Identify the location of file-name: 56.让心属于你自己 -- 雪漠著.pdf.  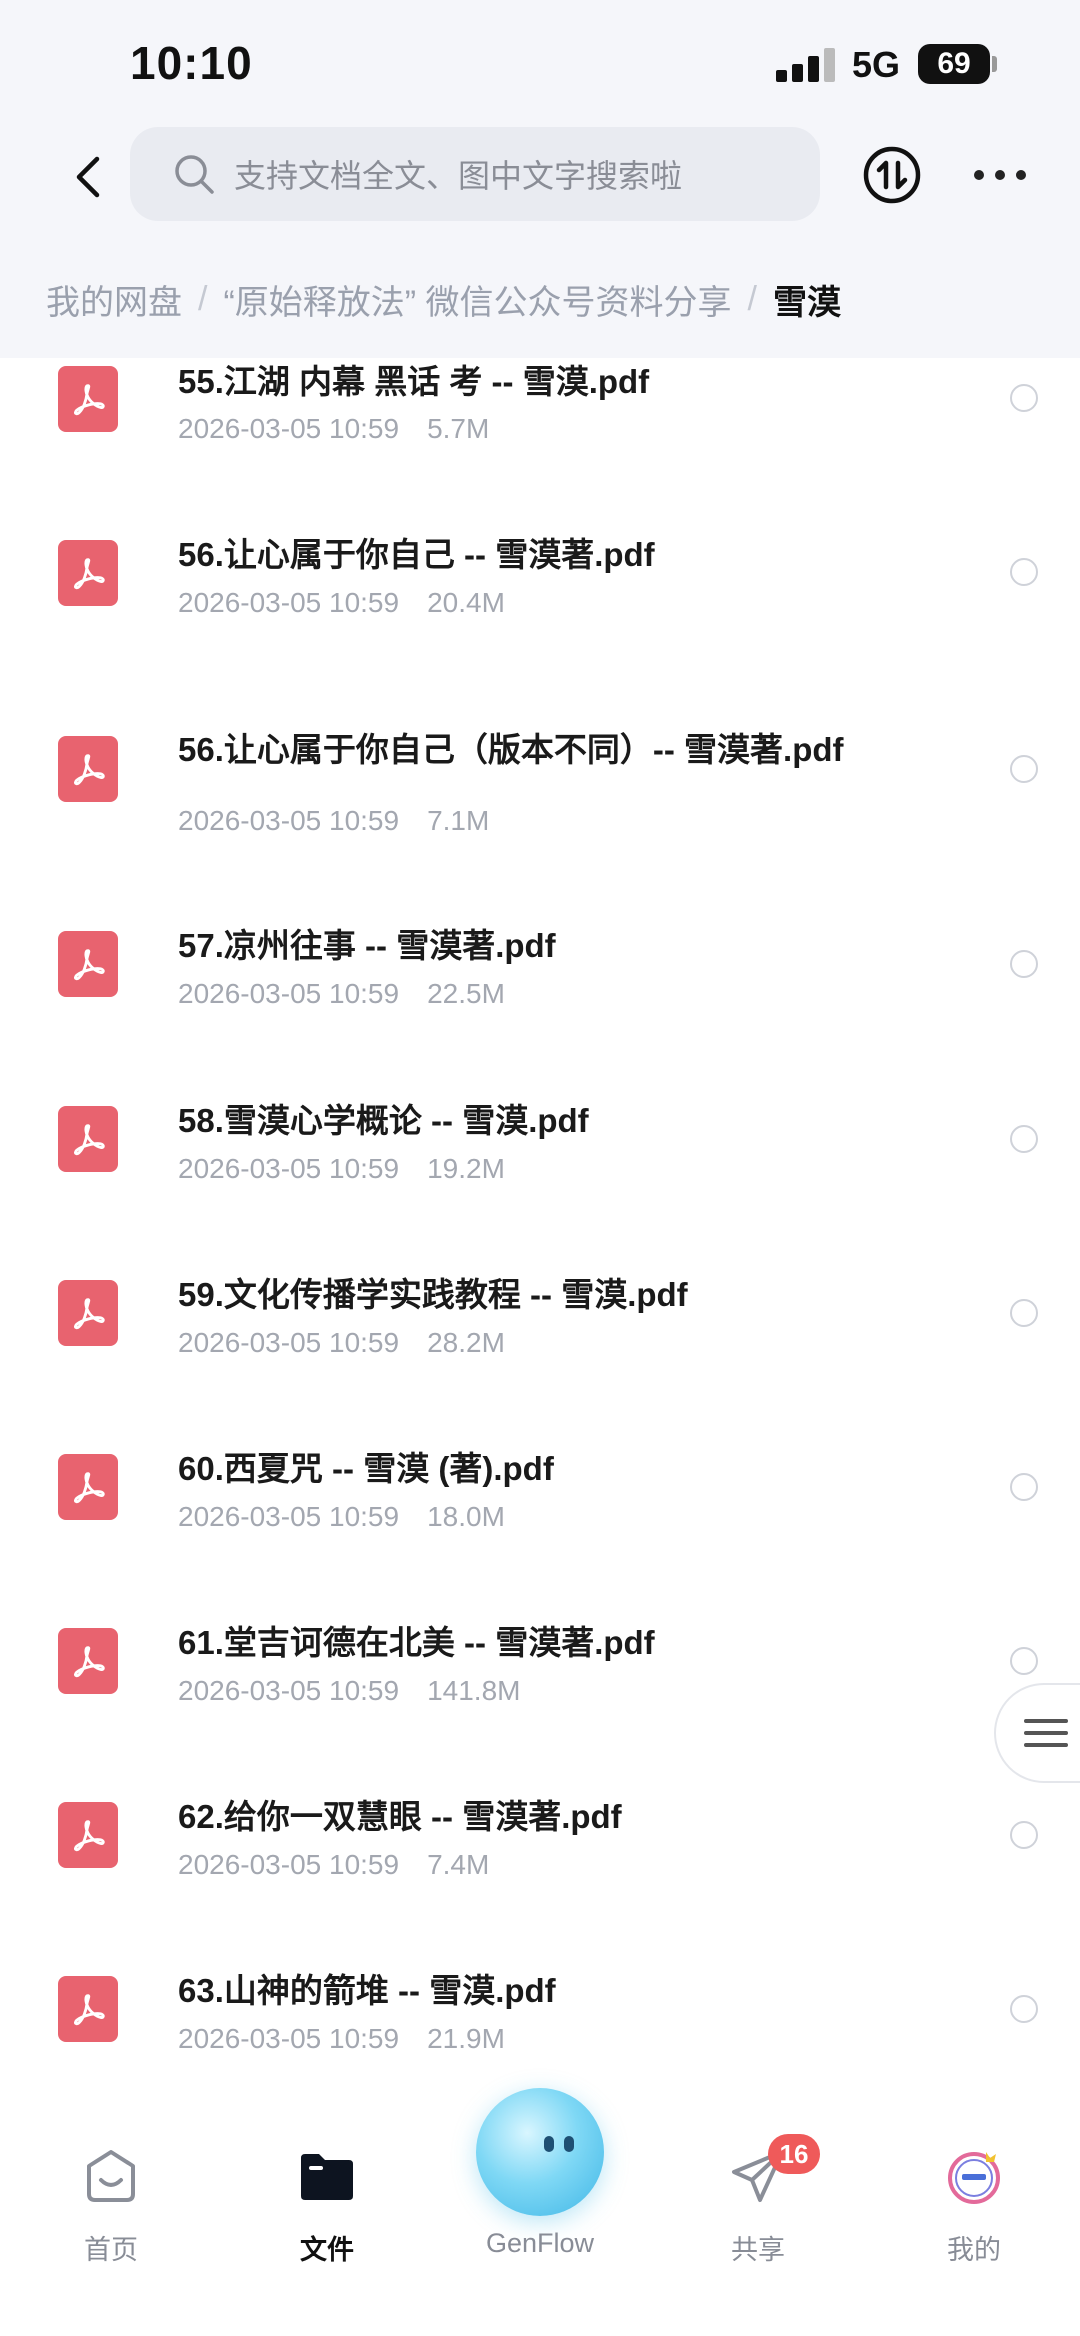
(416, 554).